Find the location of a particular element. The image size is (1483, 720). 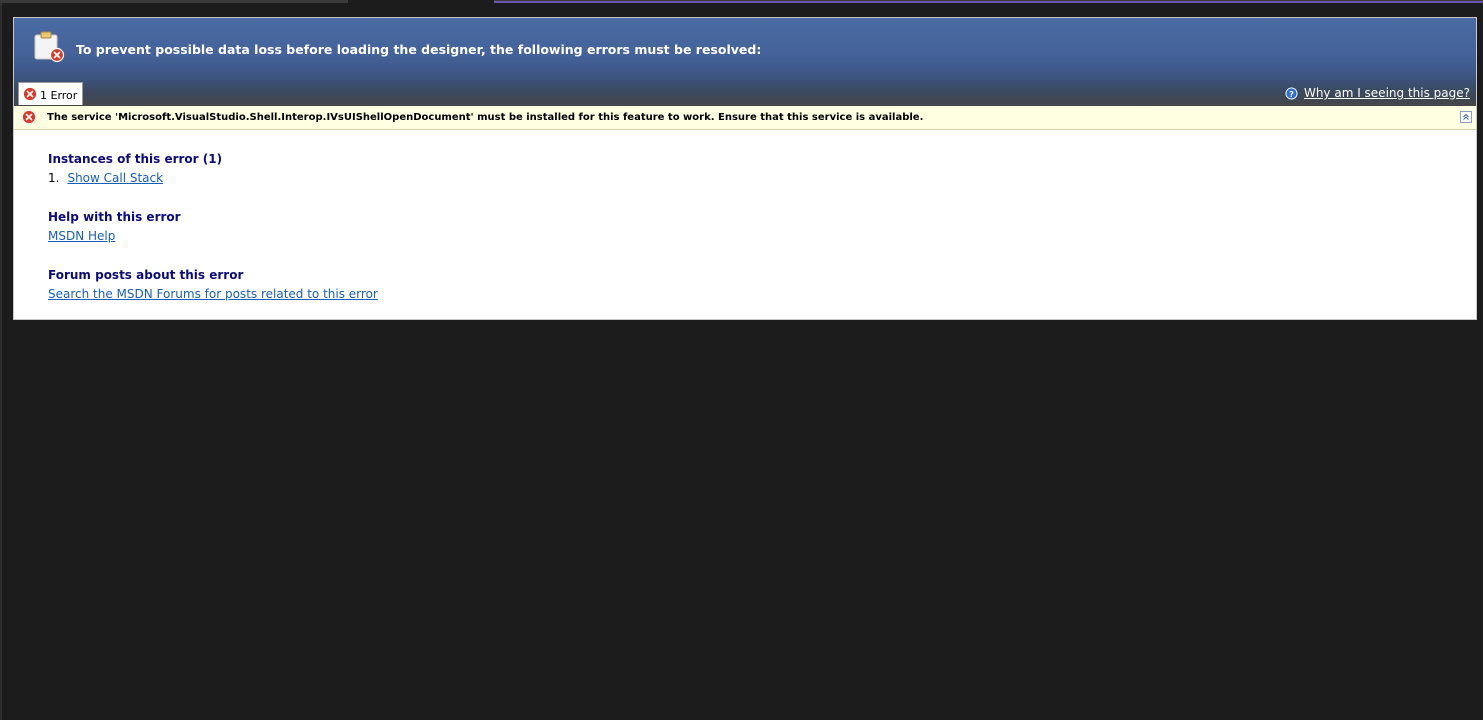

window-top-border is located at coordinates (741, 1).